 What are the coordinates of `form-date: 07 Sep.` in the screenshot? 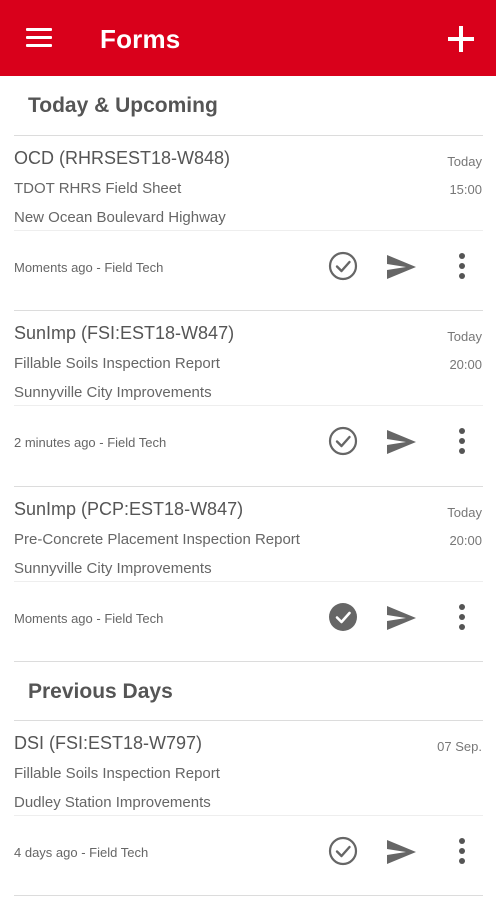 It's located at (459, 746).